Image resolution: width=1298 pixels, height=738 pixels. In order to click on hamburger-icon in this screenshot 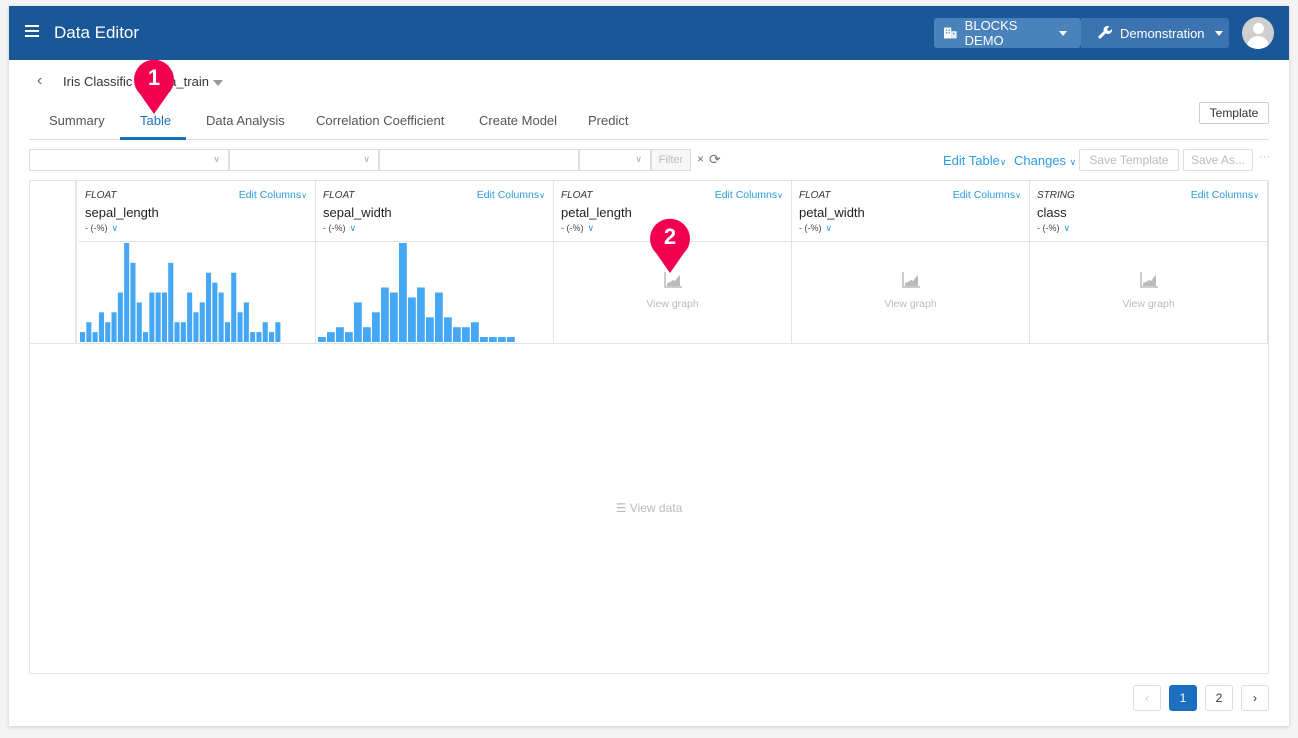, I will do `click(32, 31)`.